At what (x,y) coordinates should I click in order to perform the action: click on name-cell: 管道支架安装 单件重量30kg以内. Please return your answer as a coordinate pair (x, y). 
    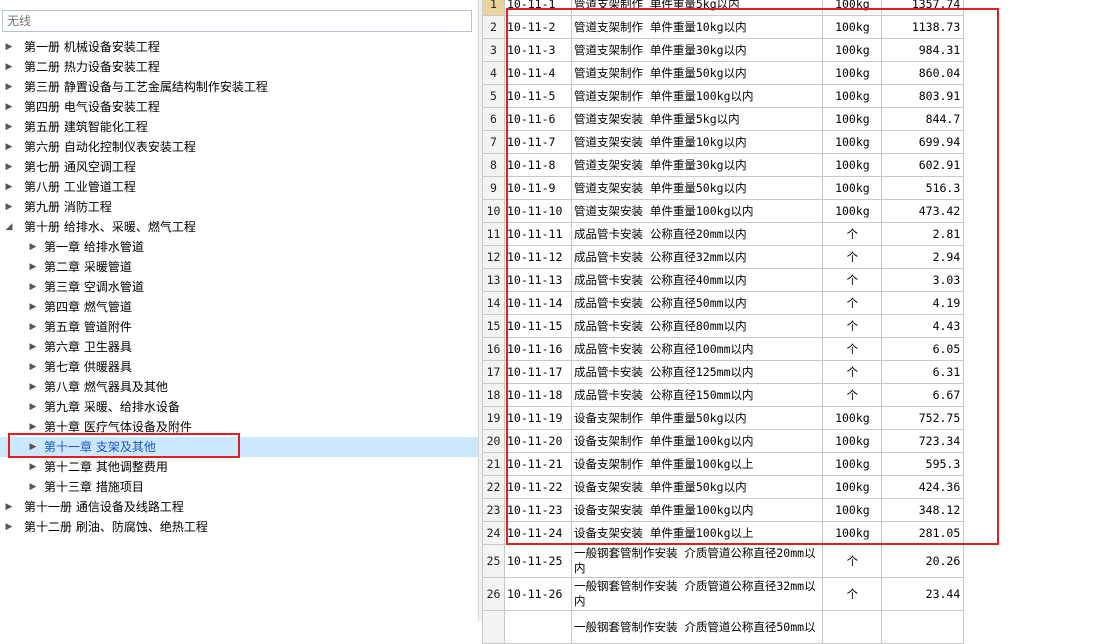
    Looking at the image, I should click on (697, 165).